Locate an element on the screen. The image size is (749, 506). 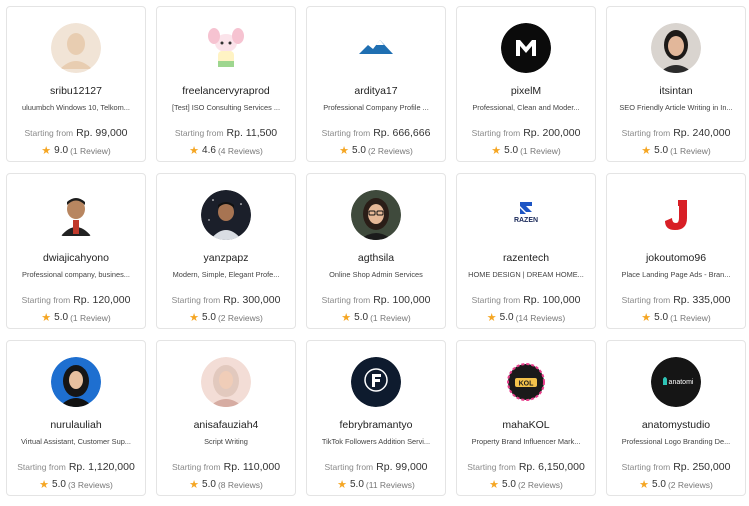
price: Rp. 240,000 is located at coordinates (702, 133).